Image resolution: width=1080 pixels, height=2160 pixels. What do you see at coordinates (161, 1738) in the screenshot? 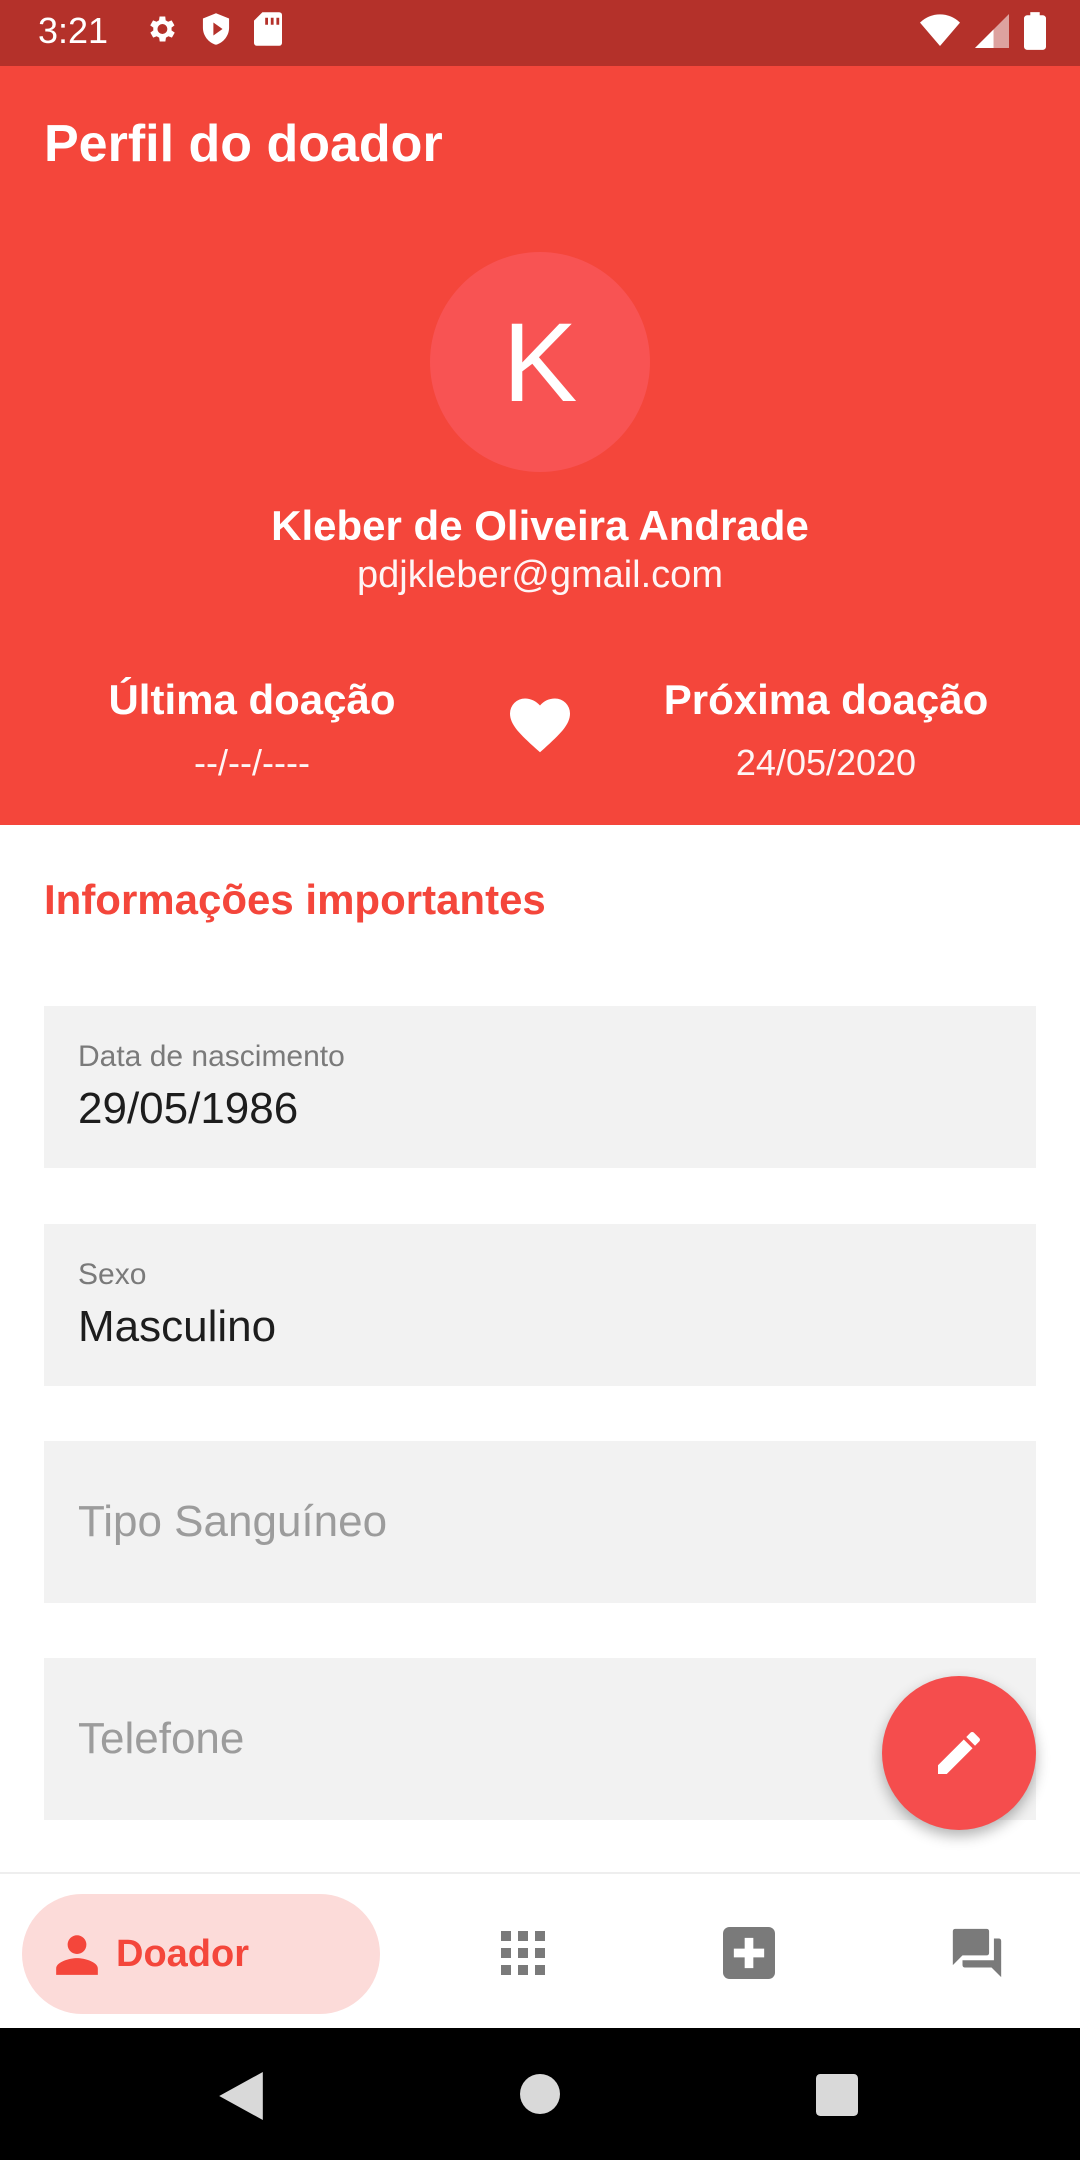
I see `phone-placeholder: Telefone` at bounding box center [161, 1738].